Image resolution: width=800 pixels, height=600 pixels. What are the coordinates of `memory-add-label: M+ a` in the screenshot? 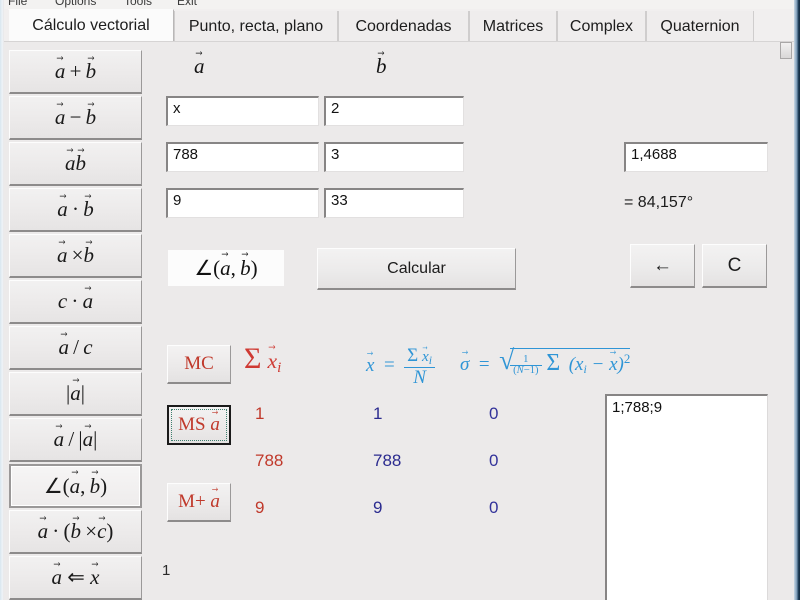 It's located at (199, 502).